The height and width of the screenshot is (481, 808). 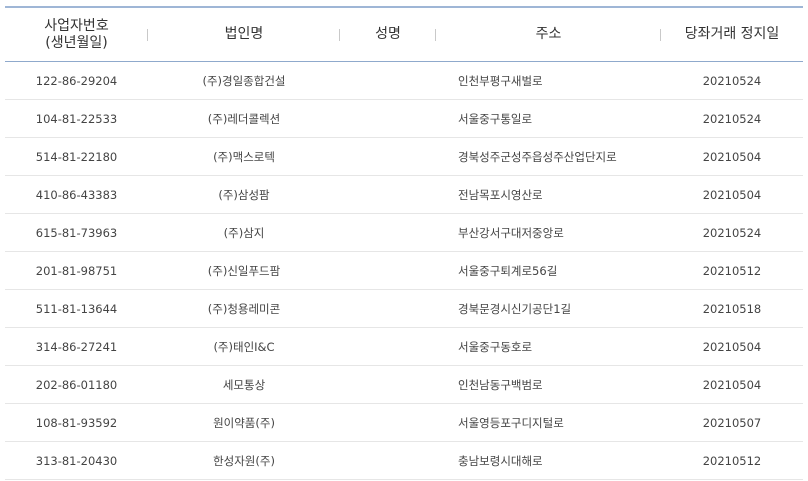 What do you see at coordinates (244, 460) in the screenshot?
I see `cell-corp-name: 한성자원(주)` at bounding box center [244, 460].